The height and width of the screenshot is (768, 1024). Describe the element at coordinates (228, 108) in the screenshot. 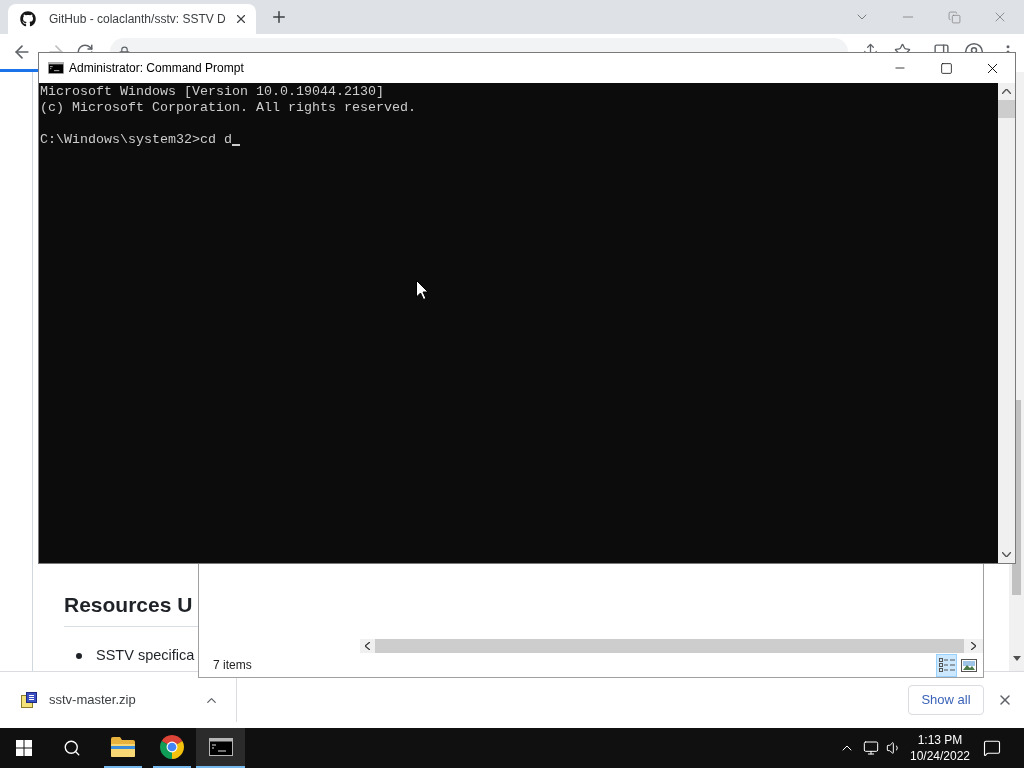

I see `console-text: (c) Microsoft Corporation. All rights reserved.` at that location.